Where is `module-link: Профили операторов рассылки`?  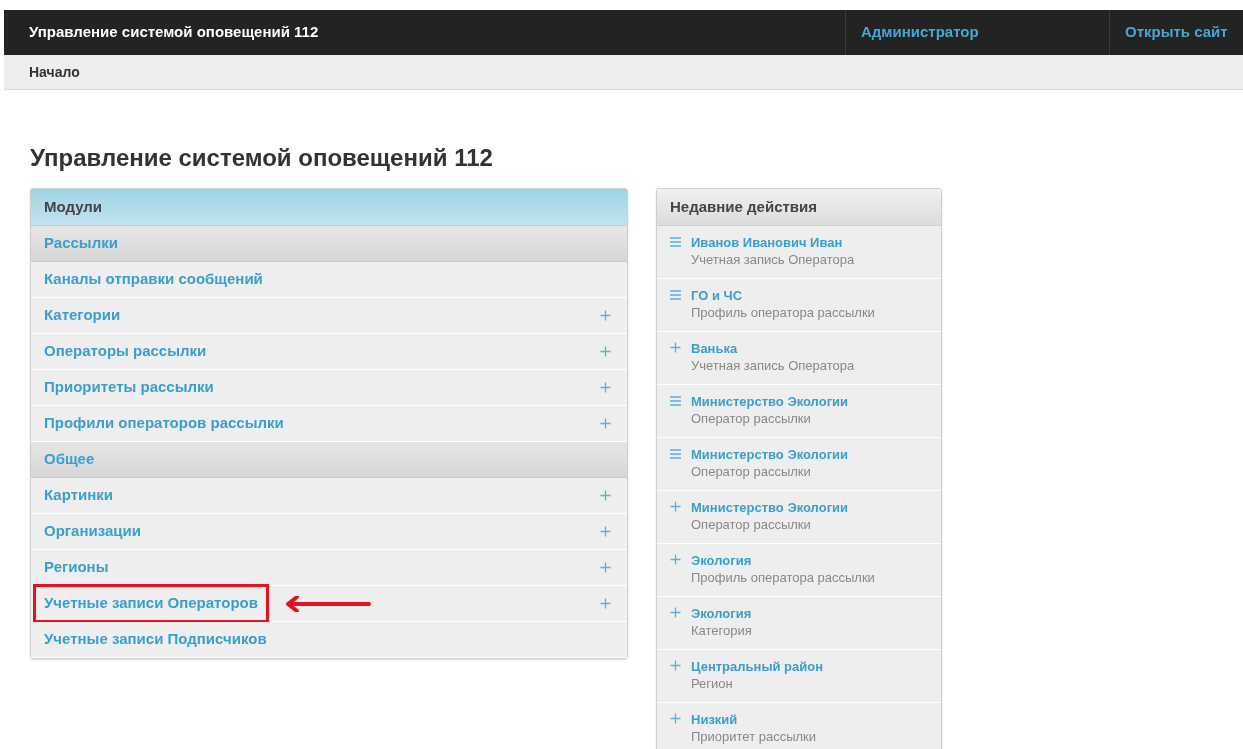
module-link: Профили операторов рассылки is located at coordinates (164, 423).